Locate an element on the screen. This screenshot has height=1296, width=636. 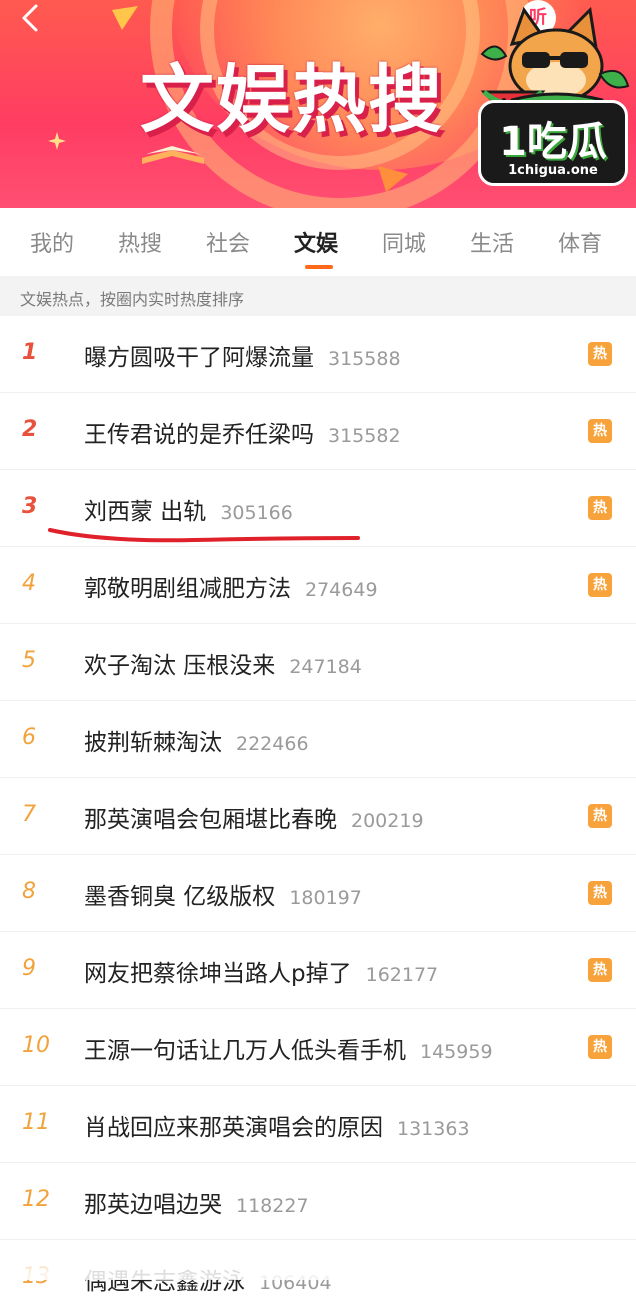
rank-number: 10 is located at coordinates (36, 1045).